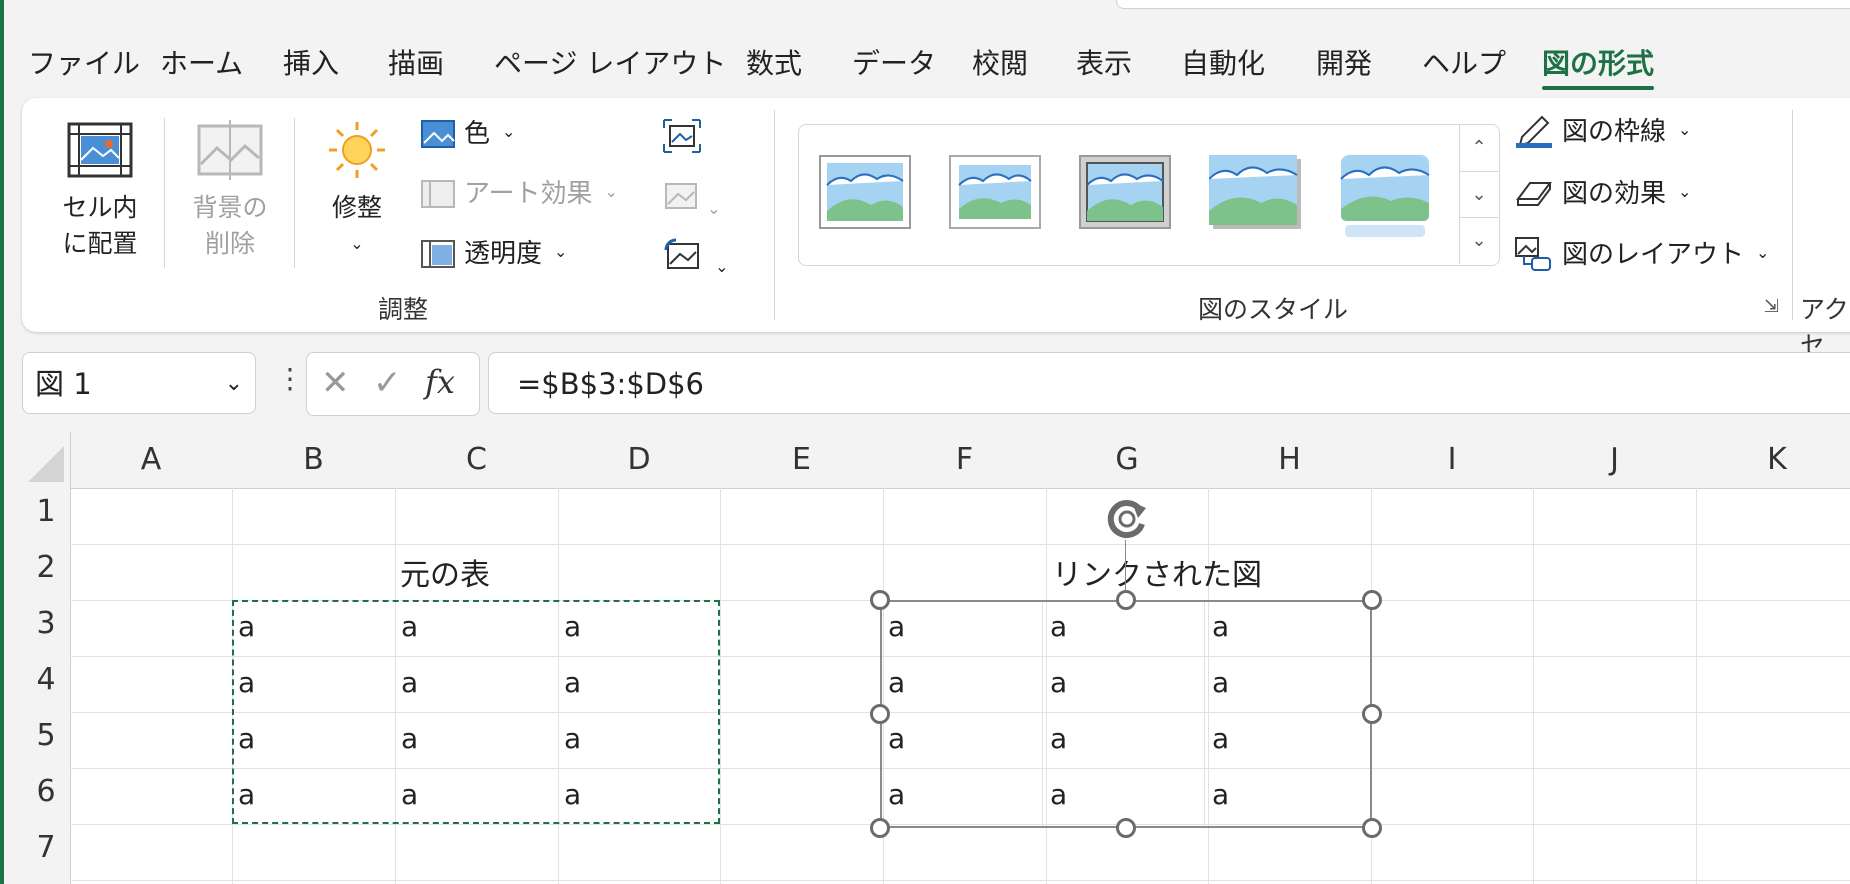 This screenshot has width=1850, height=884. Describe the element at coordinates (46, 791) in the screenshot. I see `row-header: 6` at that location.